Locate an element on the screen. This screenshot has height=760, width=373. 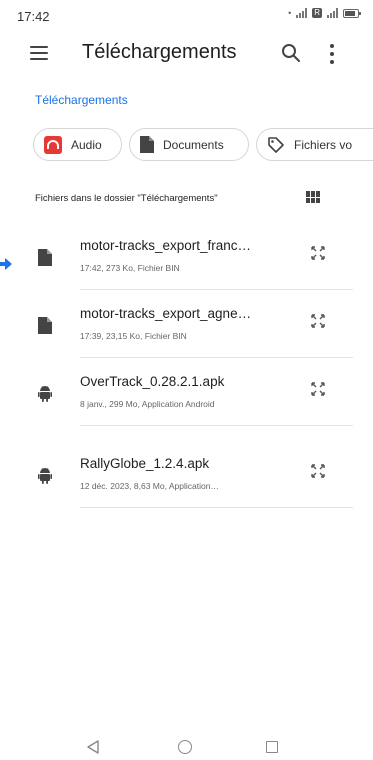
more-options-icon is located at coordinates (332, 54).